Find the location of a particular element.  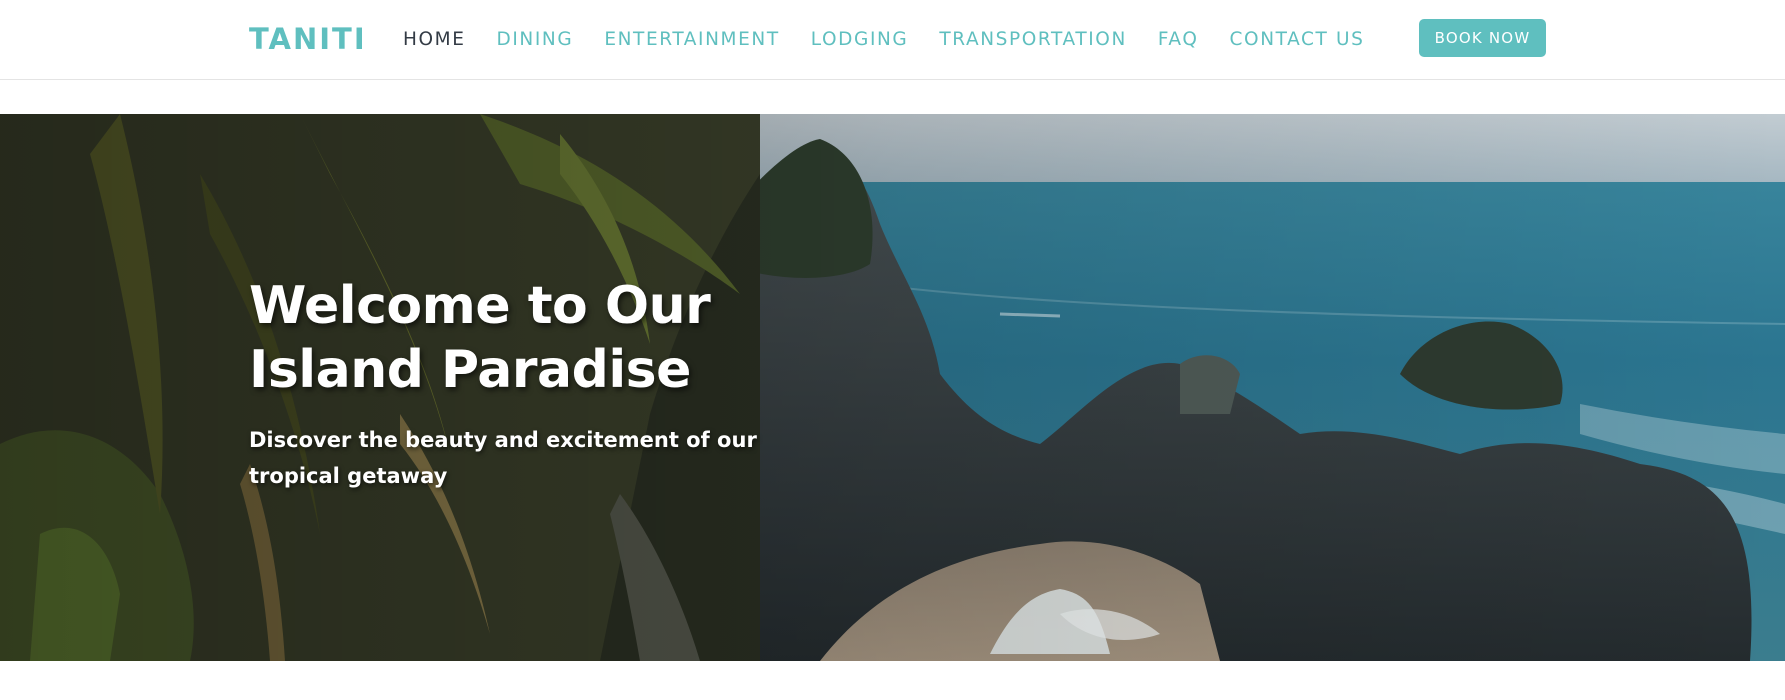

nav-item-entertainment: ENTERTAINMENT is located at coordinates (707, 39).